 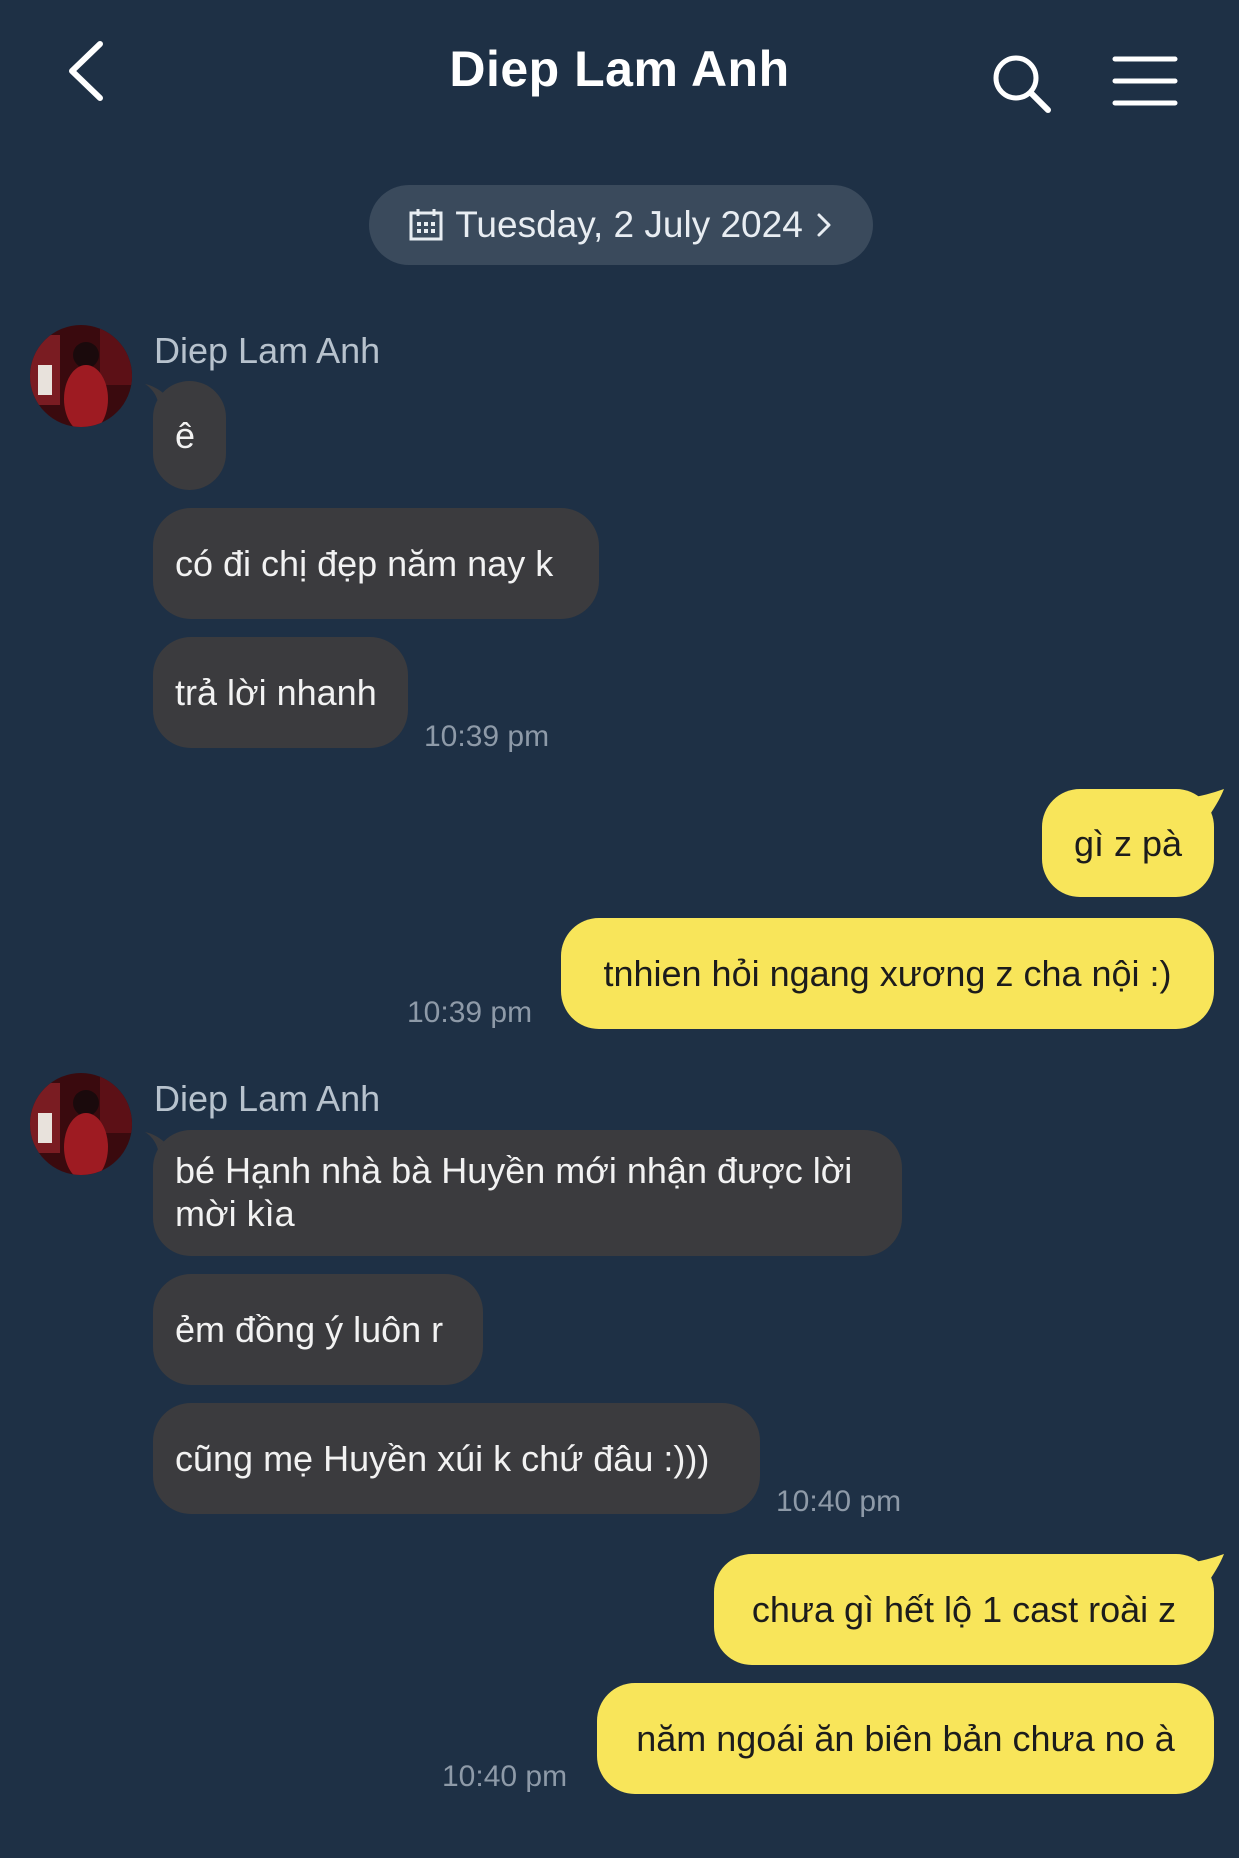 I want to click on message-bubble: tnhien hỏi ngang xương z cha nội :), so click(x=887, y=973).